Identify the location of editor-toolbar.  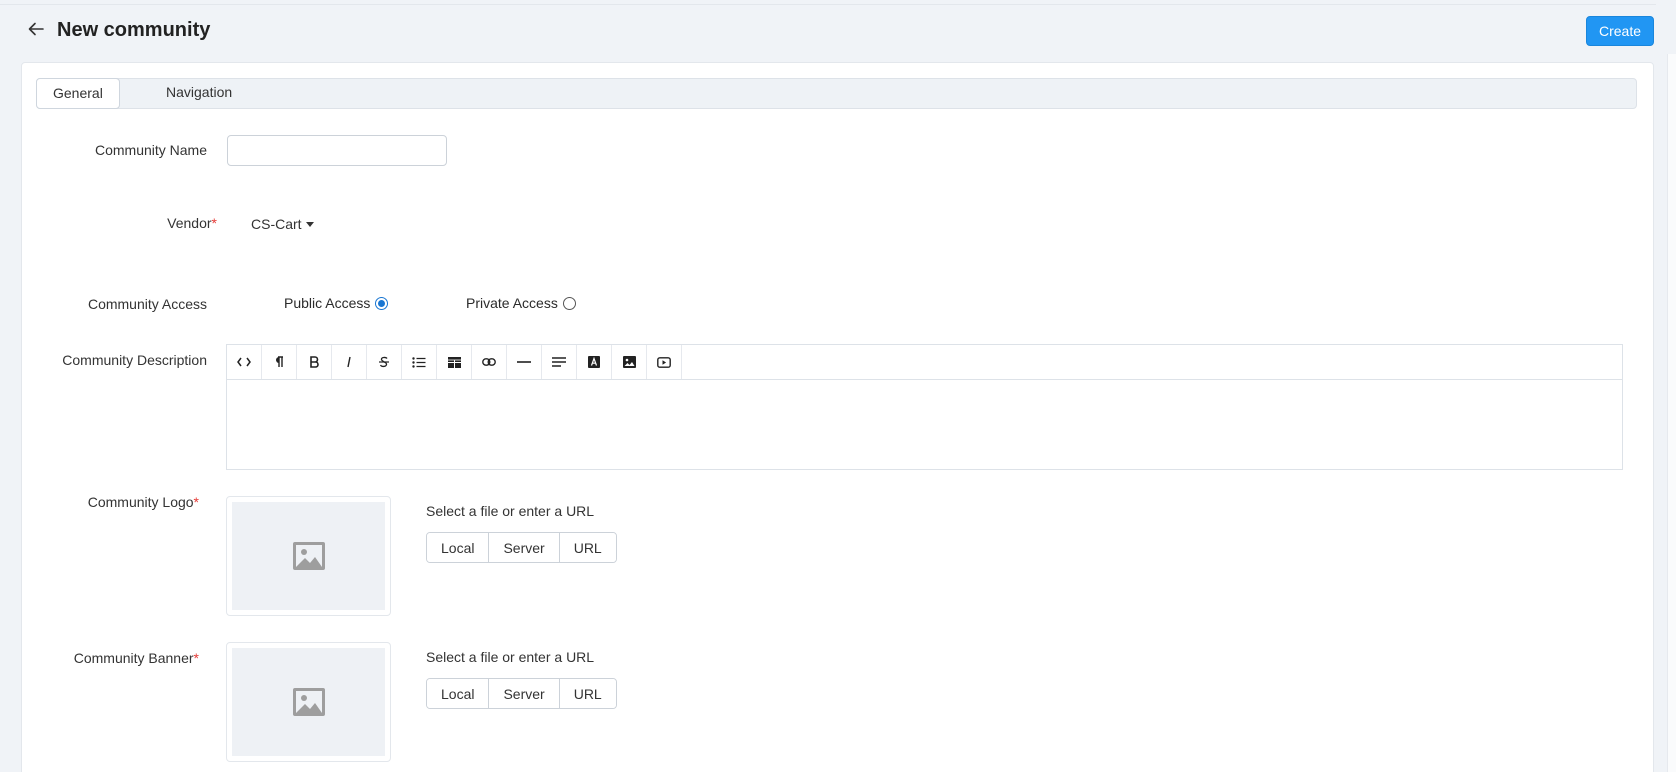
(924, 362).